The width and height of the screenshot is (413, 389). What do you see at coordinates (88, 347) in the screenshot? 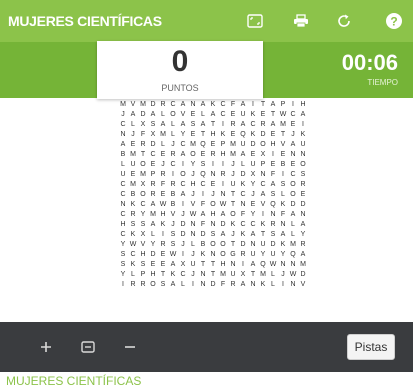
I see `zoom-fit-button` at bounding box center [88, 347].